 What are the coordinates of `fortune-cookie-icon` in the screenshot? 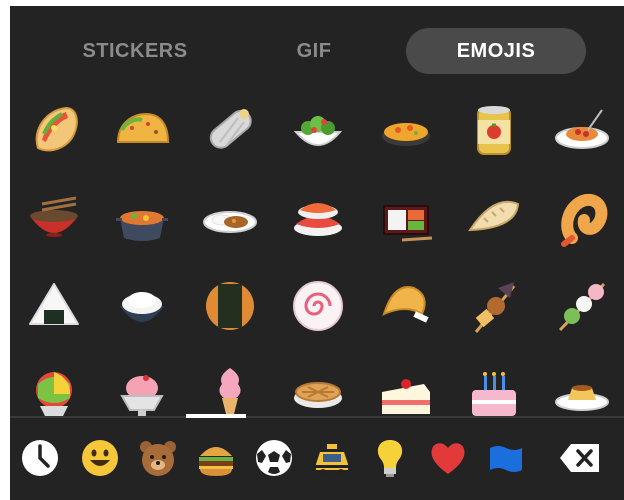 It's located at (405, 304).